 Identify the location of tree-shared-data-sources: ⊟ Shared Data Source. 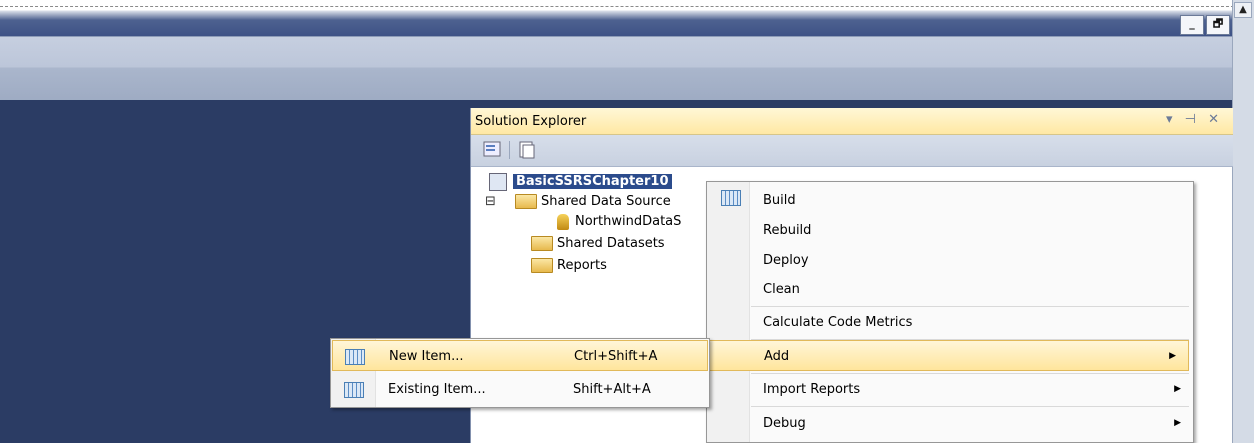
(578, 202).